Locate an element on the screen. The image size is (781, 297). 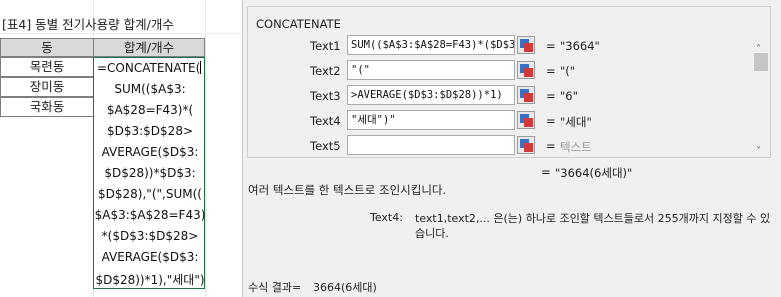
cell-dong-row-3: 국화동 is located at coordinates (47, 107).